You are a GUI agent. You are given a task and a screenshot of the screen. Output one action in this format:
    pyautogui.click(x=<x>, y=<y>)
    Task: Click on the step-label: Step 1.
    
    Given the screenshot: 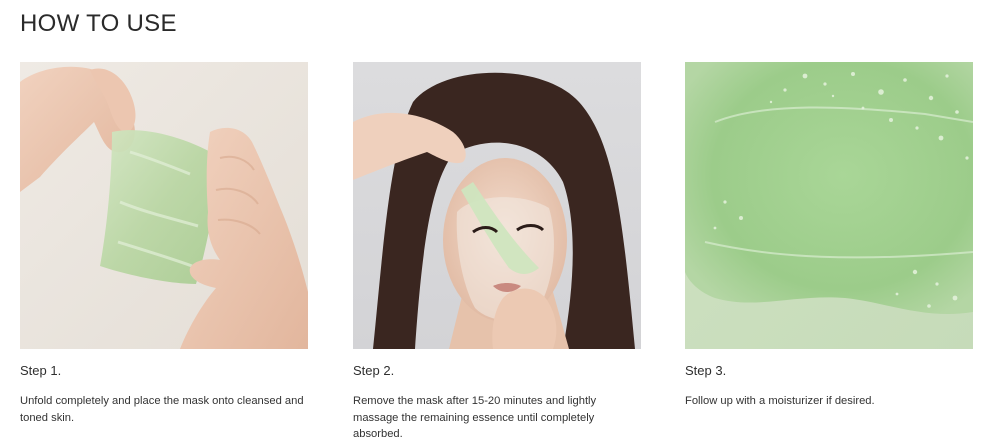 What is the action you would take?
    pyautogui.click(x=41, y=370)
    